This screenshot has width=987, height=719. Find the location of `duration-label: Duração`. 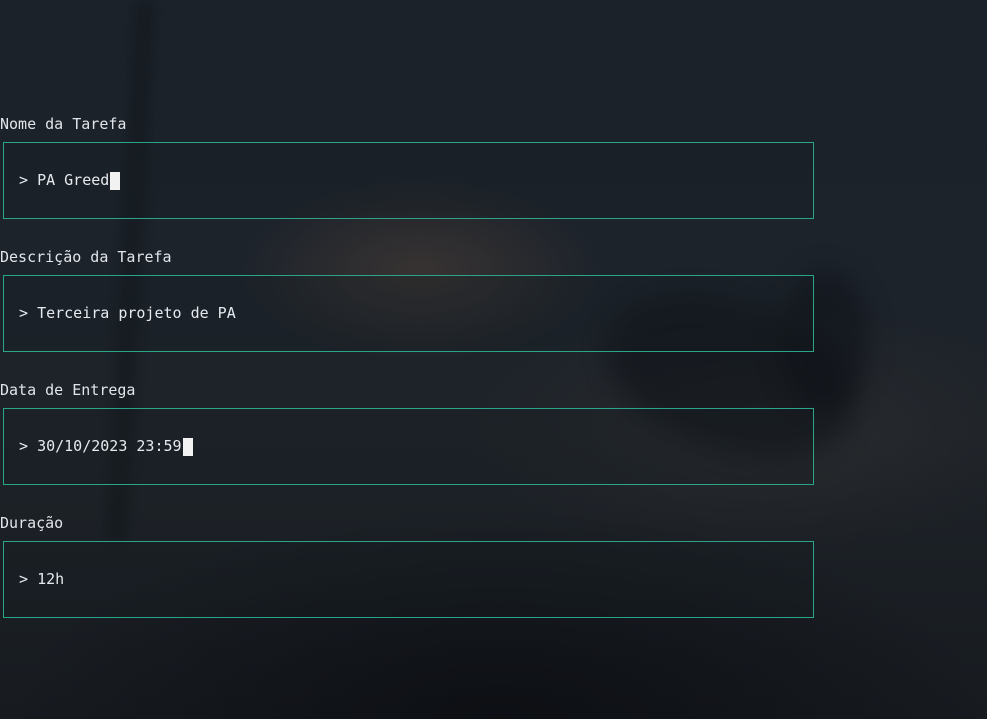

duration-label: Duração is located at coordinates (32, 523).